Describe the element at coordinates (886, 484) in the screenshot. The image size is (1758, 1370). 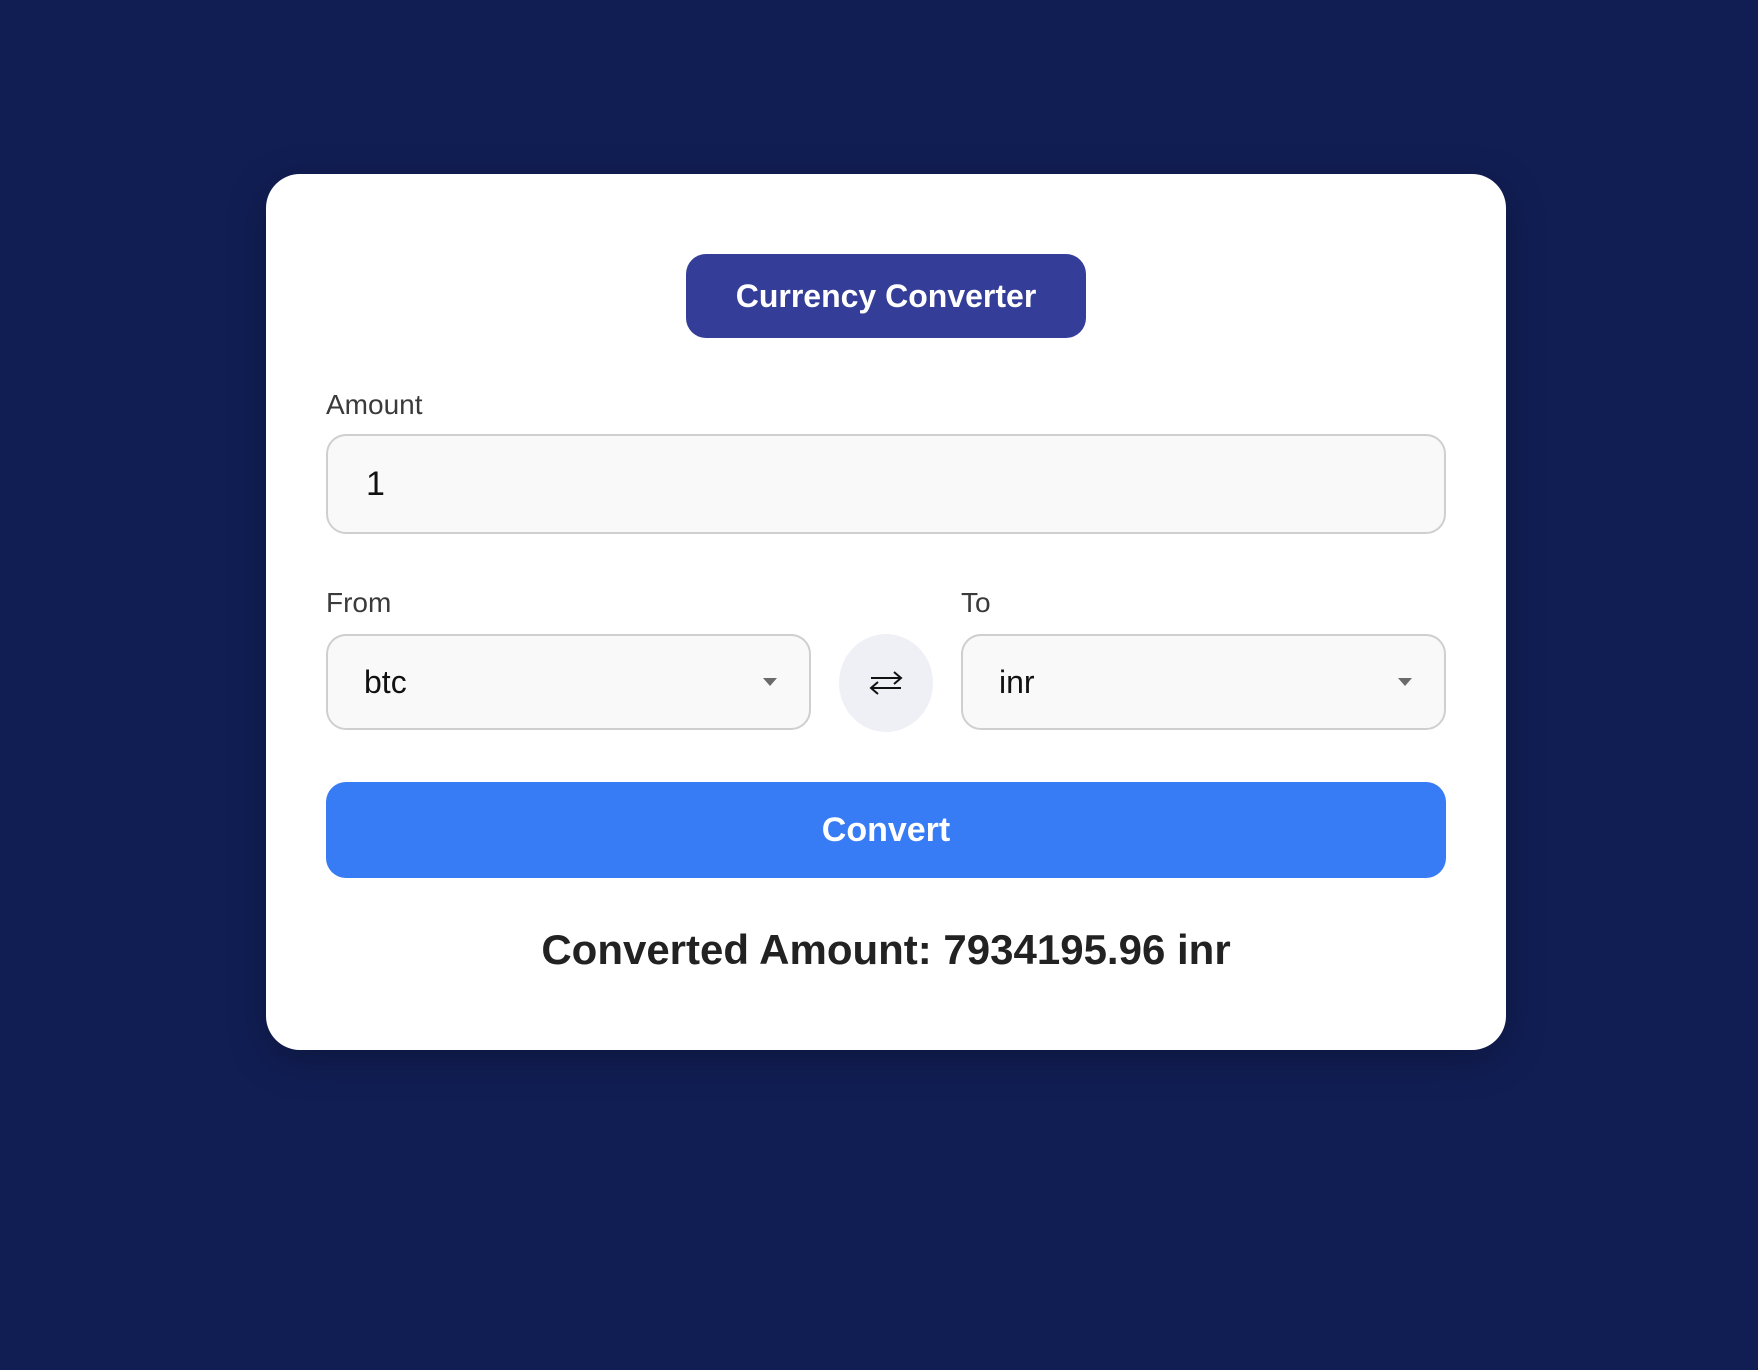
I see `amount-input` at that location.